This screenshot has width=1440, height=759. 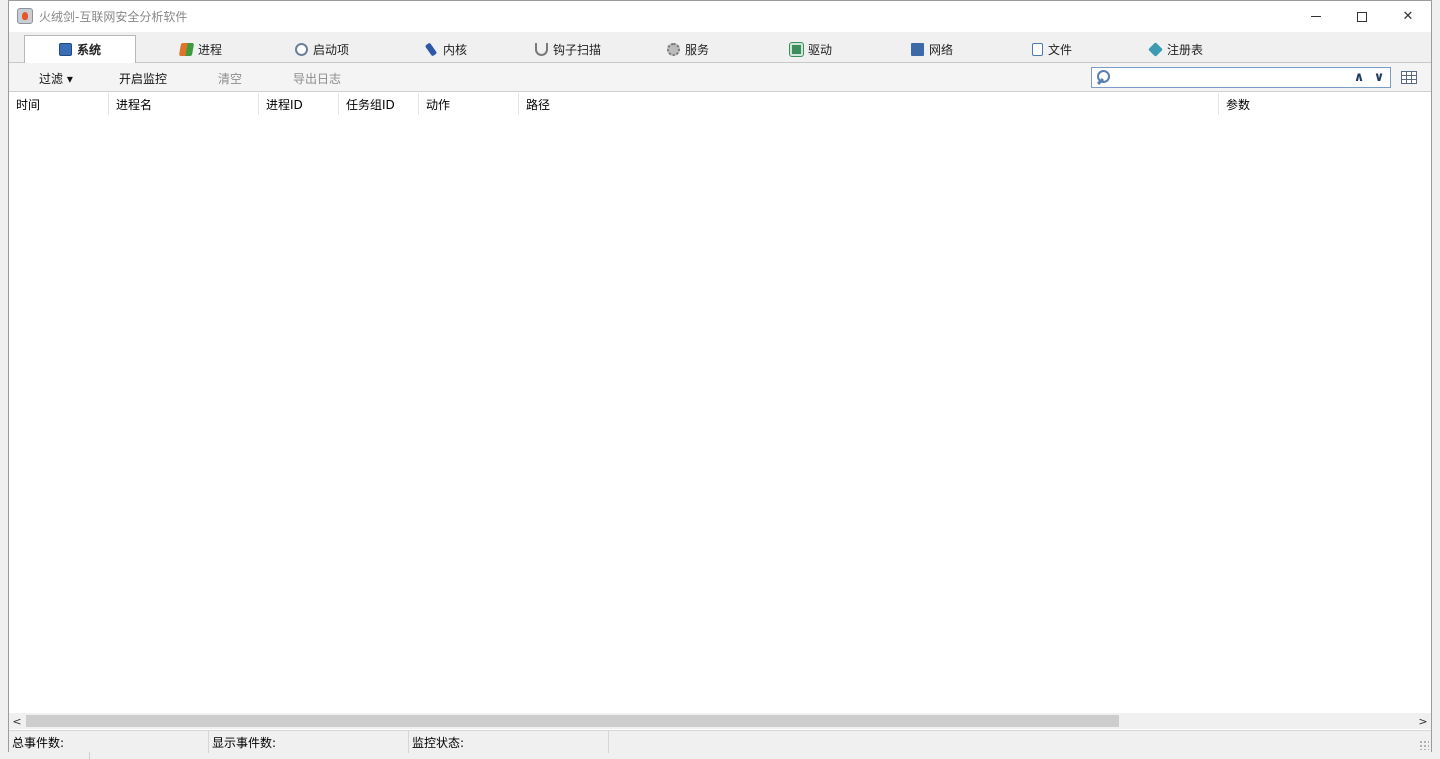 I want to click on tab-label: 系统, so click(x=88, y=50).